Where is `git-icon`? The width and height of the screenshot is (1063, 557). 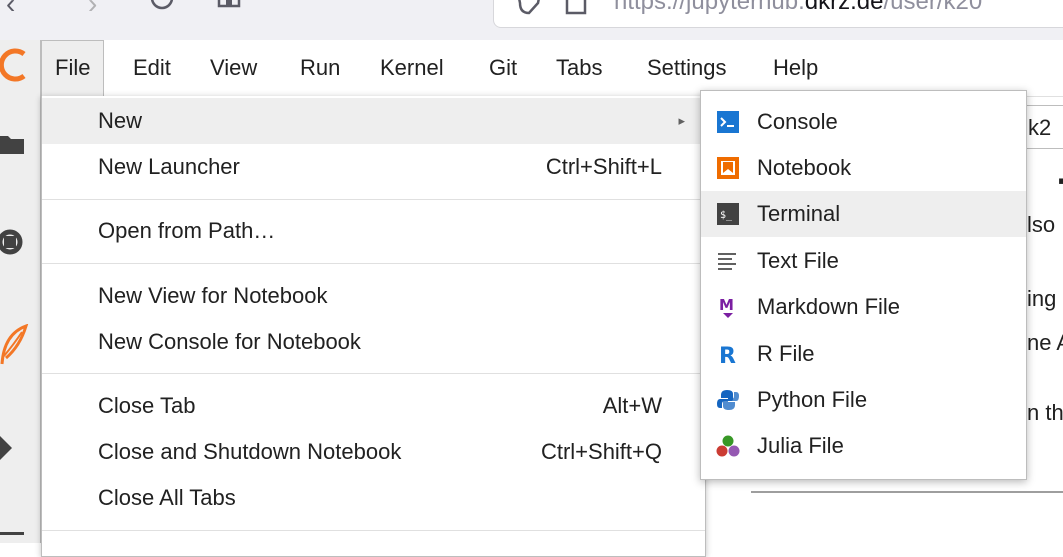
git-icon is located at coordinates (15, 450).